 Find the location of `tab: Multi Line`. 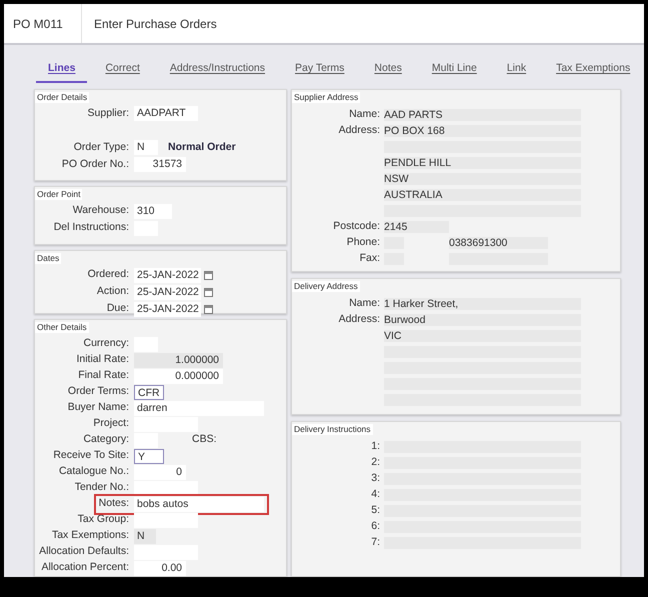

tab: Multi Line is located at coordinates (454, 70).